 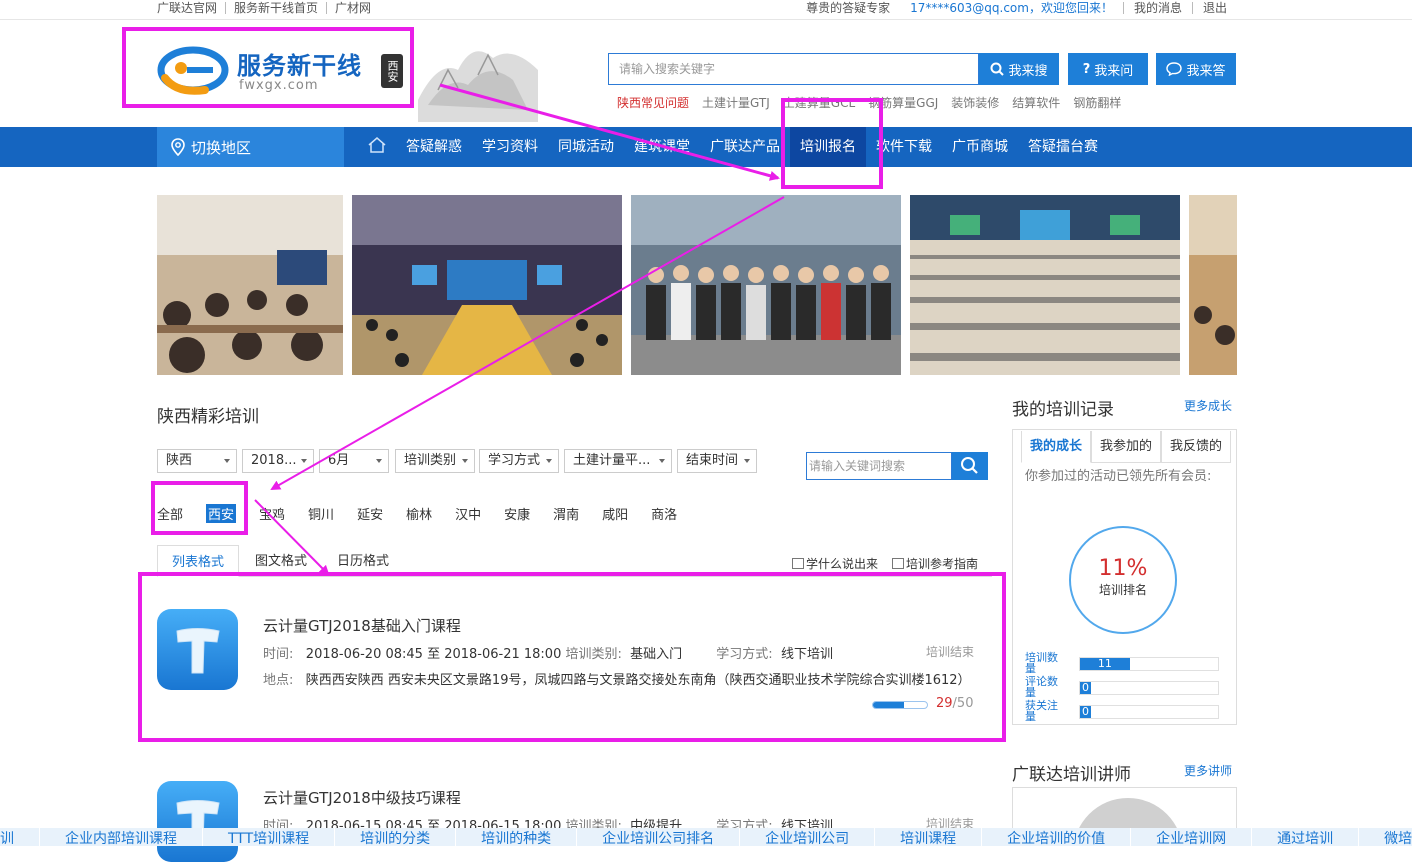 I want to click on letter-t-icon, so click(x=198, y=823).